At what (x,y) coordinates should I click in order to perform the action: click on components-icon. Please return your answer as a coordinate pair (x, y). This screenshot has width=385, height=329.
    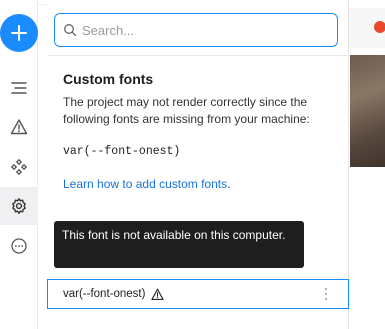
    Looking at the image, I should click on (19, 167).